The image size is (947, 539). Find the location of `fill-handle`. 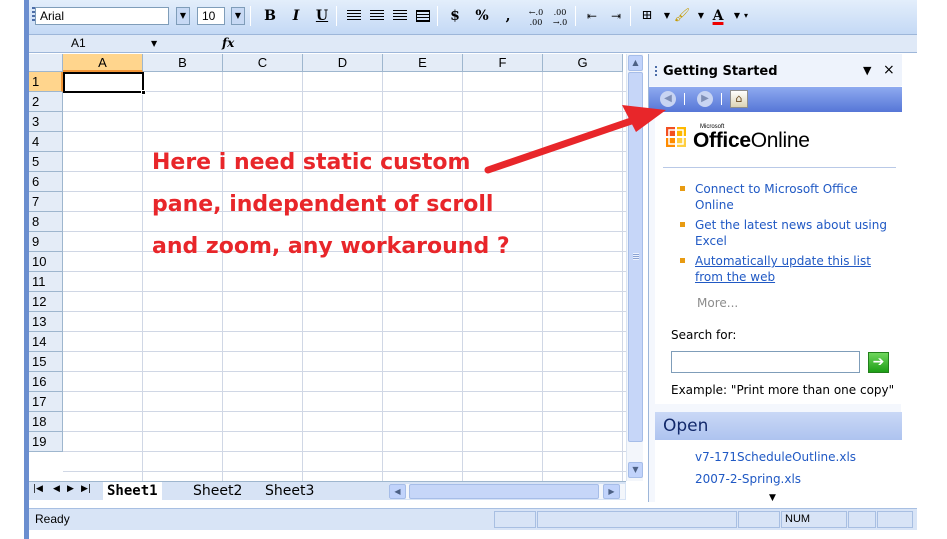

fill-handle is located at coordinates (143, 92).